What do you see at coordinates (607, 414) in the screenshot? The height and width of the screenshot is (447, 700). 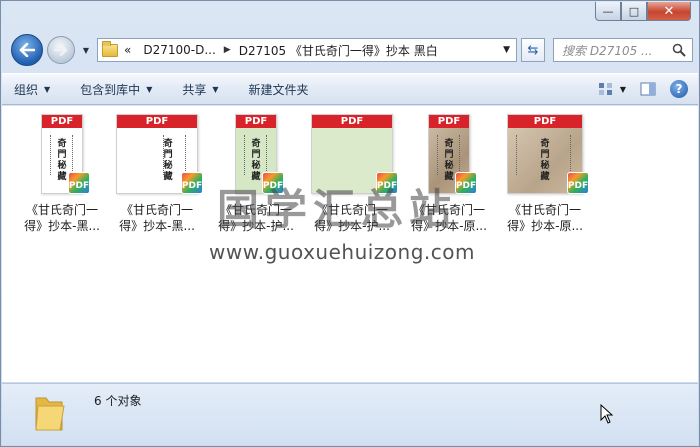 I see `mouse-pointer-icon` at bounding box center [607, 414].